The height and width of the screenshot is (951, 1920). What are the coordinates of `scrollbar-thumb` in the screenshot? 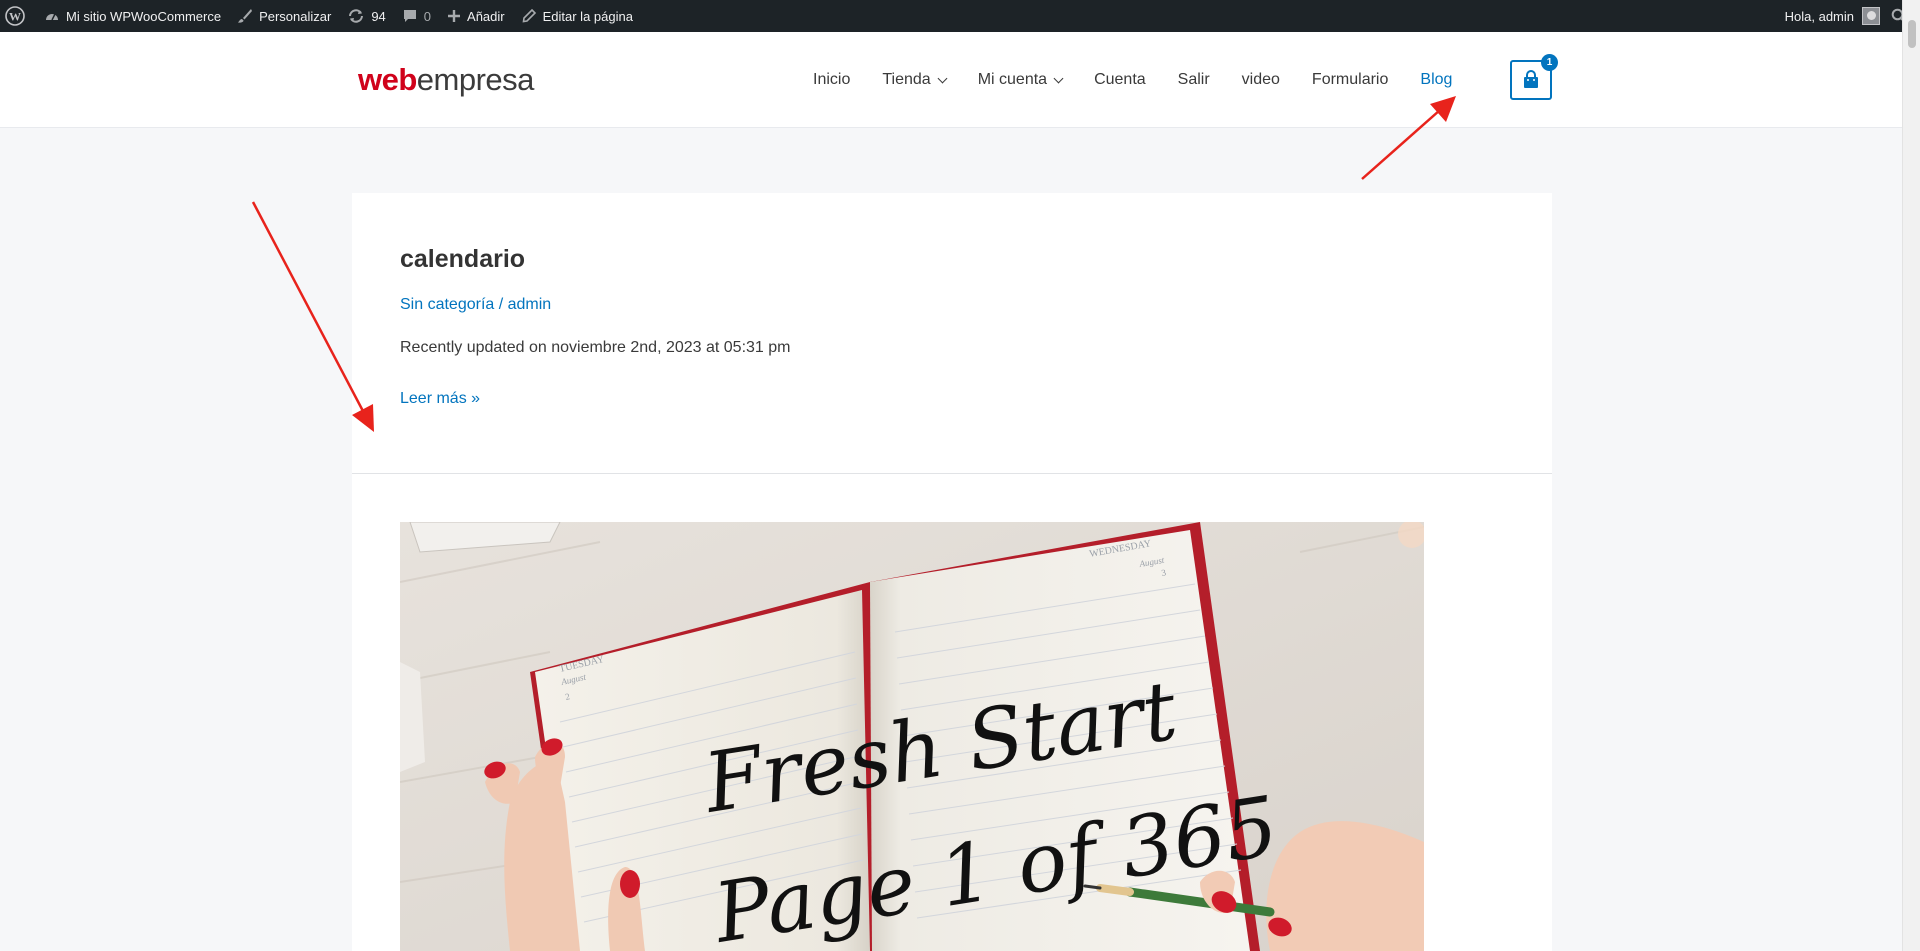 It's located at (1912, 34).